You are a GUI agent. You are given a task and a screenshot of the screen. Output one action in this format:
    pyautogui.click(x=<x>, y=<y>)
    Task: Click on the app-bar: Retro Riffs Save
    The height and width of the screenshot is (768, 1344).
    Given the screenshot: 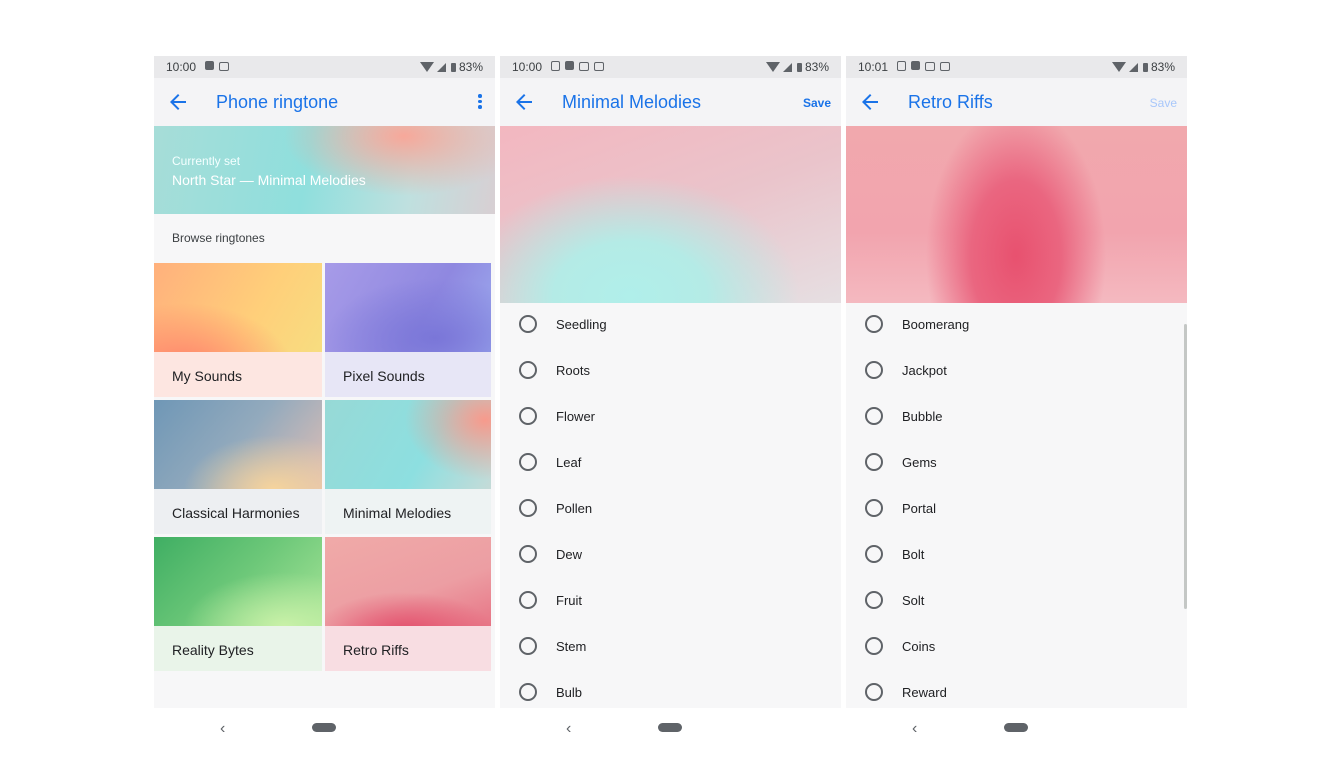 What is the action you would take?
    pyautogui.click(x=1016, y=102)
    